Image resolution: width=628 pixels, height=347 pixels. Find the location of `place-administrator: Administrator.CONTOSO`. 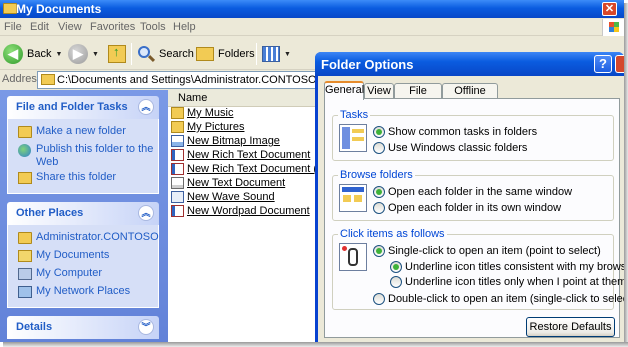

place-administrator: Administrator.CONTOSO is located at coordinates (83, 239).